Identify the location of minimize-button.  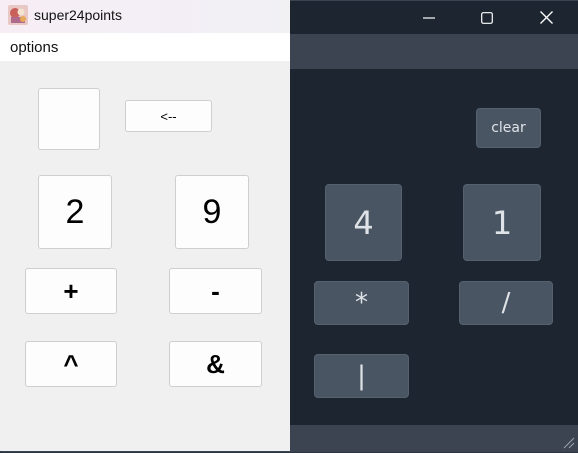
(429, 17).